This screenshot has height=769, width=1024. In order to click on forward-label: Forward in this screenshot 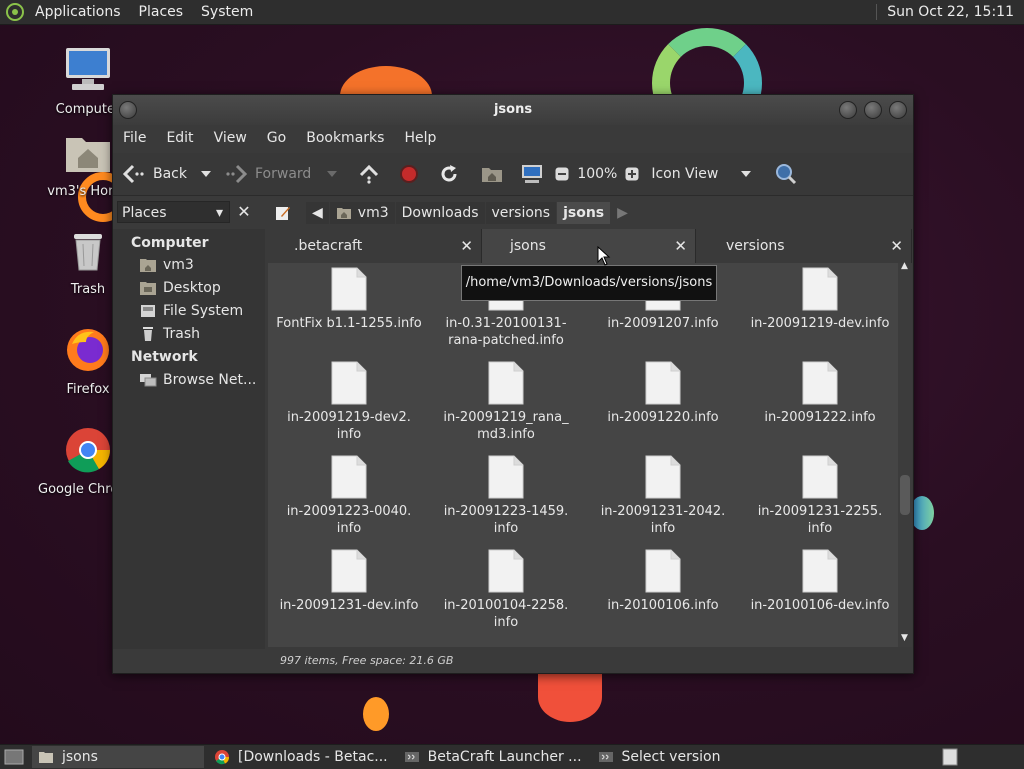, I will do `click(283, 174)`.